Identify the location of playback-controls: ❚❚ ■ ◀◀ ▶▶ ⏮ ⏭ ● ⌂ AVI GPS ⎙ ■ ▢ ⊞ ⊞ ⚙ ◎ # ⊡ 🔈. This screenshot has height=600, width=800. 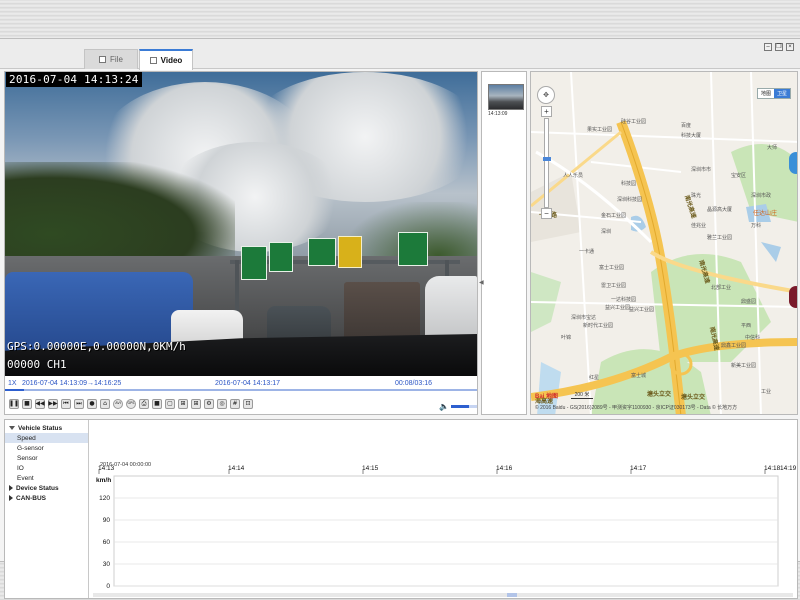
(241, 404).